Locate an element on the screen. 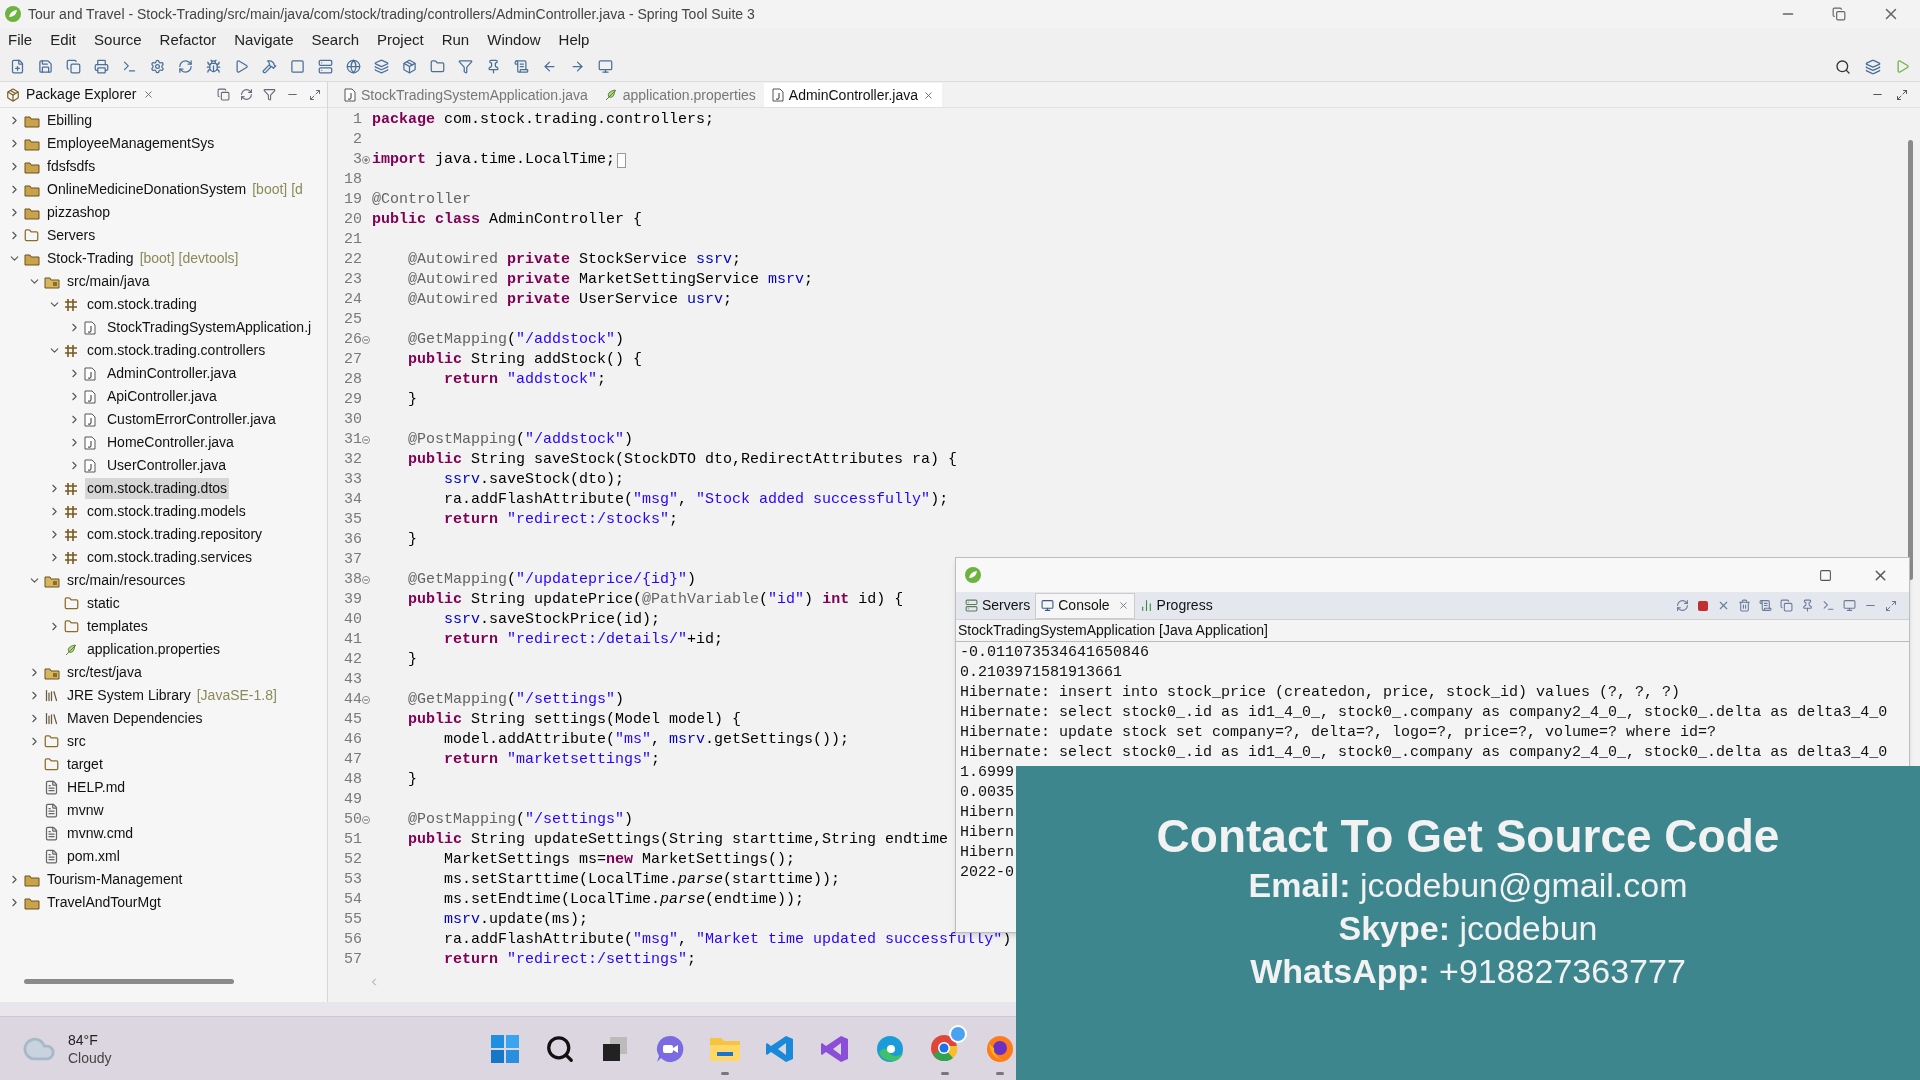 The width and height of the screenshot is (1920, 1080). editor-tab: AdminController.java is located at coordinates (852, 95).